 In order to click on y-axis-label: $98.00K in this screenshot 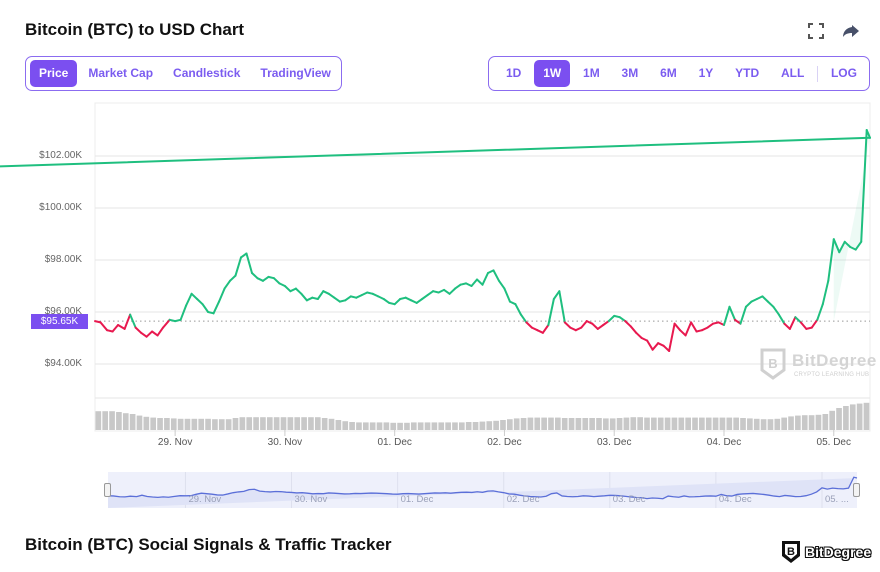, I will do `click(63, 259)`.